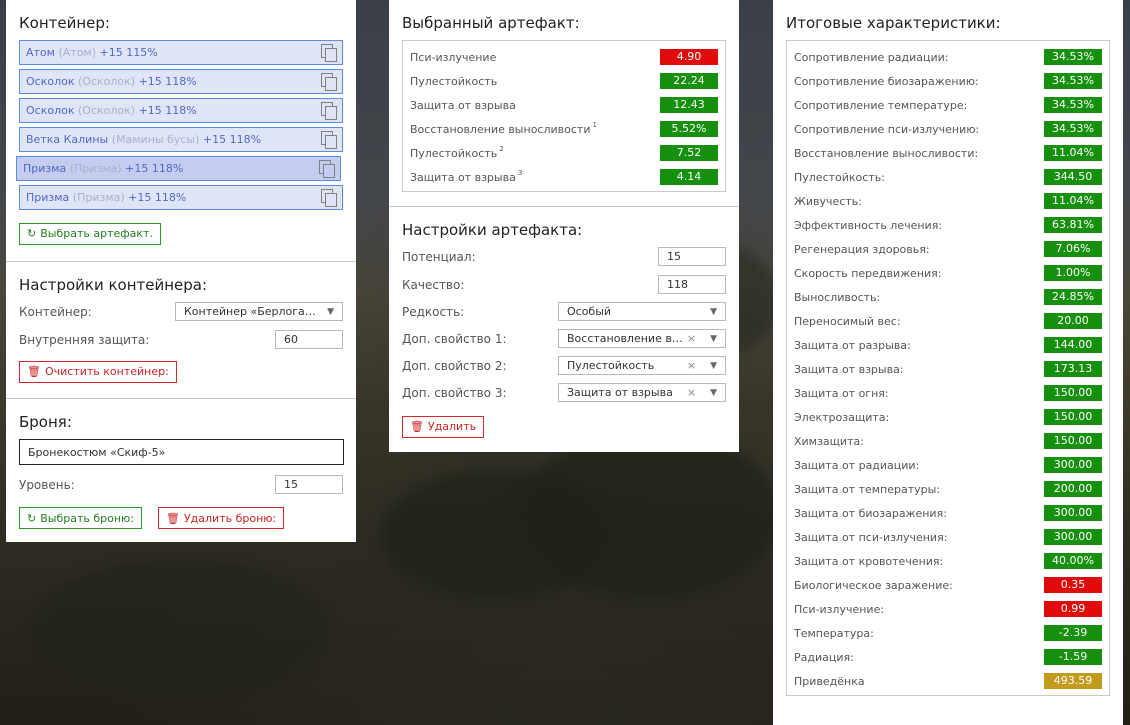 The width and height of the screenshot is (1130, 725). What do you see at coordinates (90, 233) in the screenshot?
I see `choose-artifact-button: ↻ Выбрать артефакт.` at bounding box center [90, 233].